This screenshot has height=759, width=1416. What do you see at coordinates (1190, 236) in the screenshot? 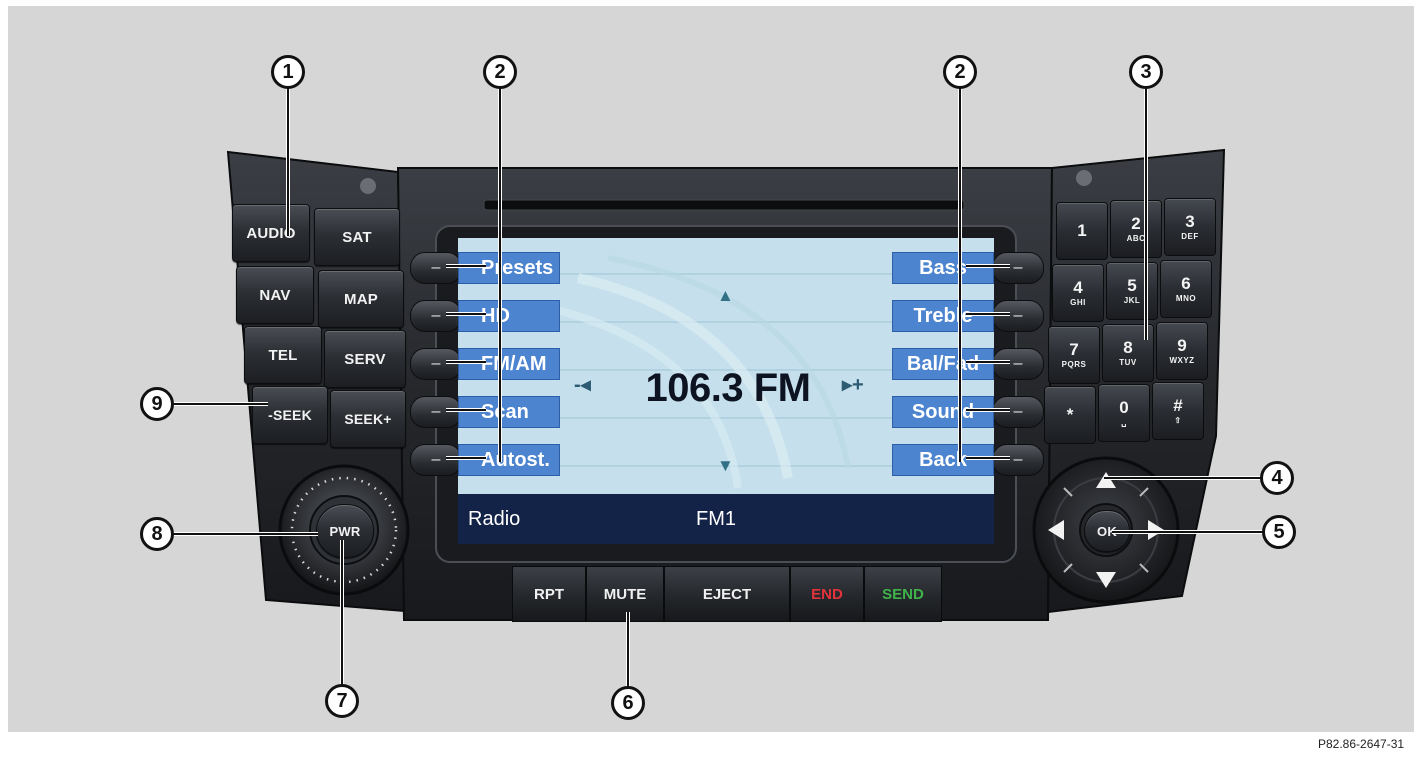
I see `keypad-letters: DEF` at bounding box center [1190, 236].